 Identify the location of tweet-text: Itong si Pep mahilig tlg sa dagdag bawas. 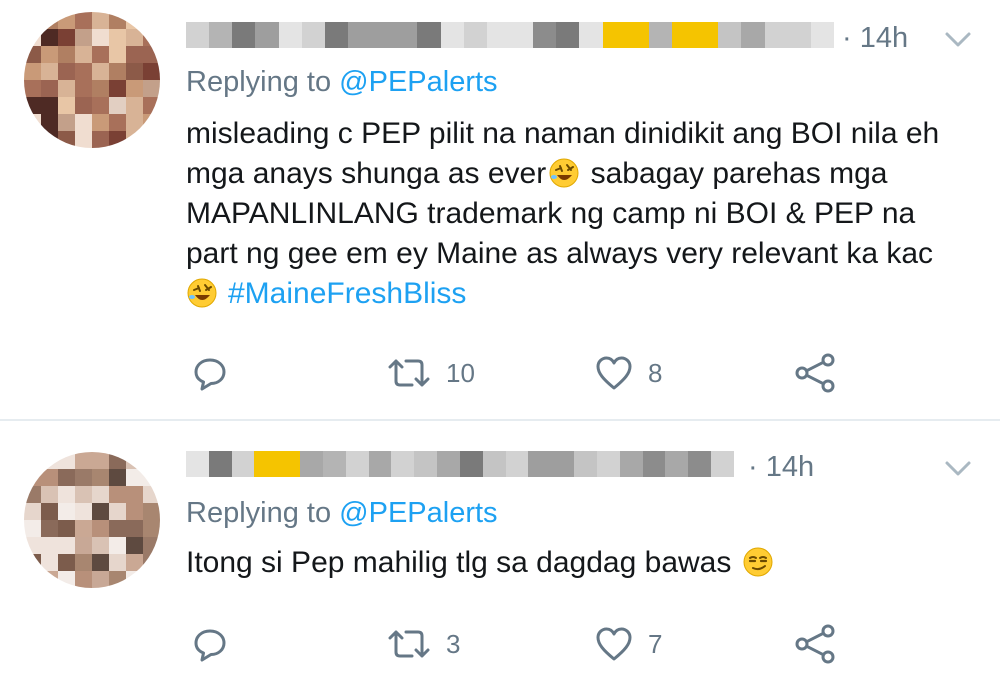
(586, 563).